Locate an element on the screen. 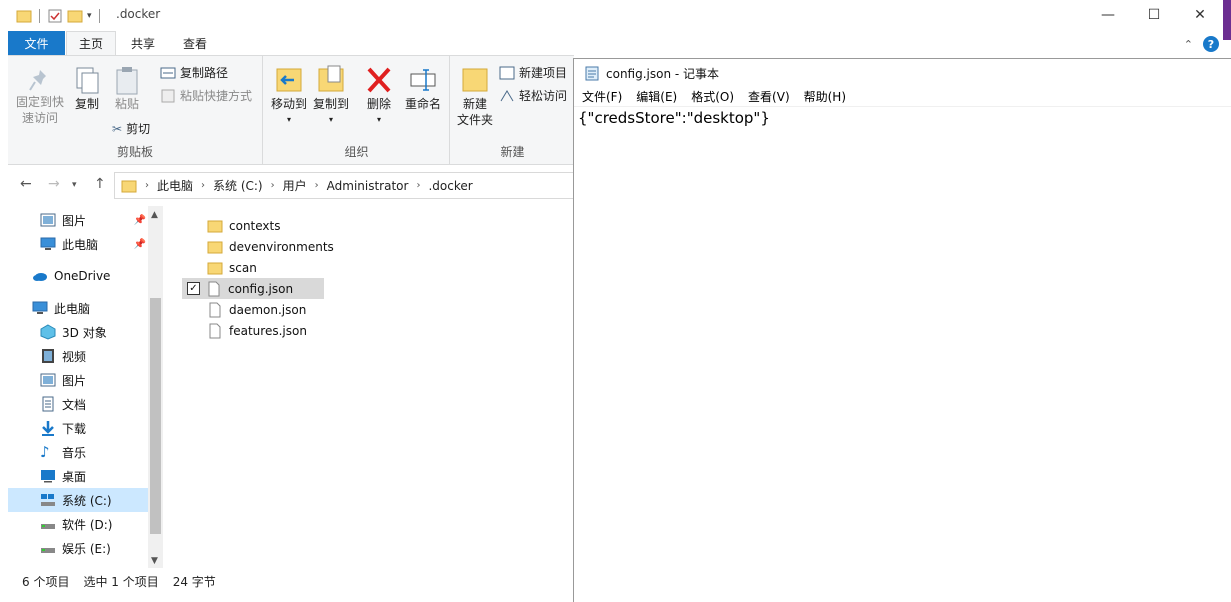 The height and width of the screenshot is (602, 1231). menu-file: 文件(F) is located at coordinates (602, 96).